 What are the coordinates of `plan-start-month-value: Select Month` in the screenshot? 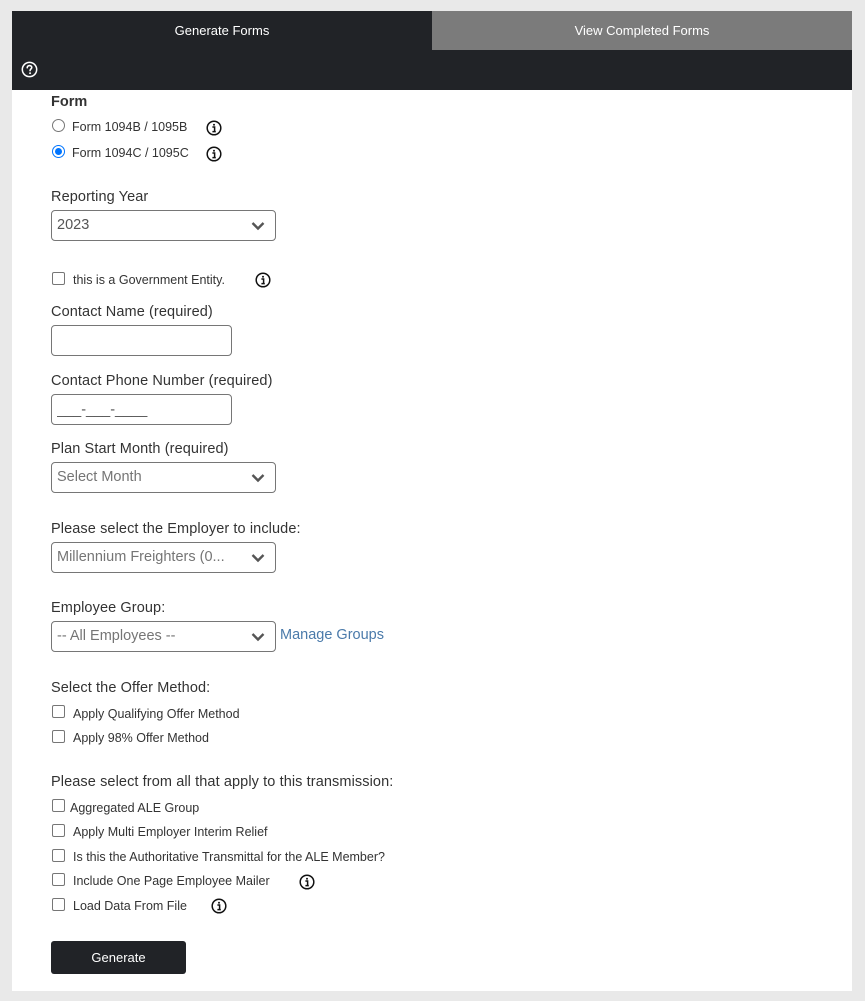 It's located at (99, 477).